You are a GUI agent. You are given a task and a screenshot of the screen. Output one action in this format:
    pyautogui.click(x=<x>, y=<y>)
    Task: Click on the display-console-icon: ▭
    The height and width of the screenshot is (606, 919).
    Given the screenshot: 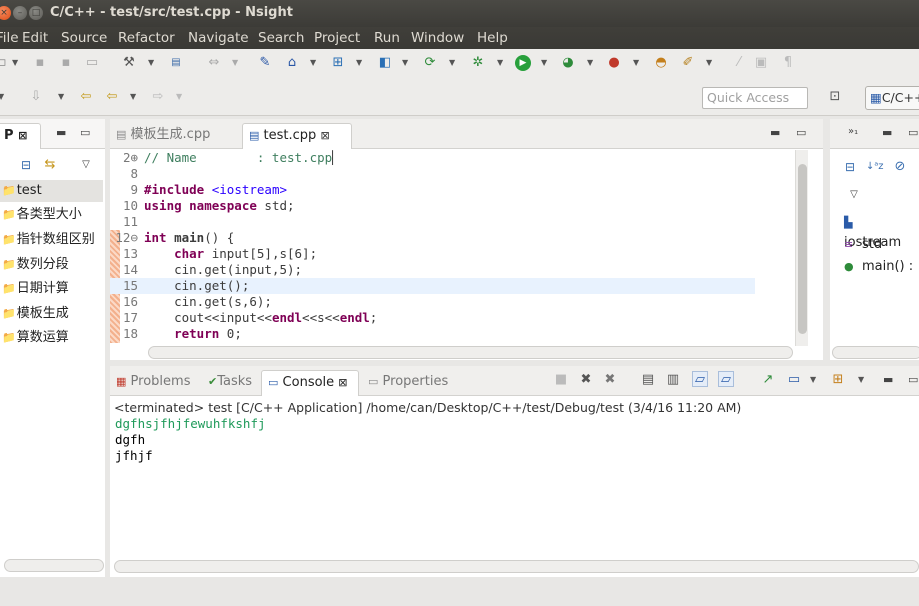 What is the action you would take?
    pyautogui.click(x=794, y=380)
    